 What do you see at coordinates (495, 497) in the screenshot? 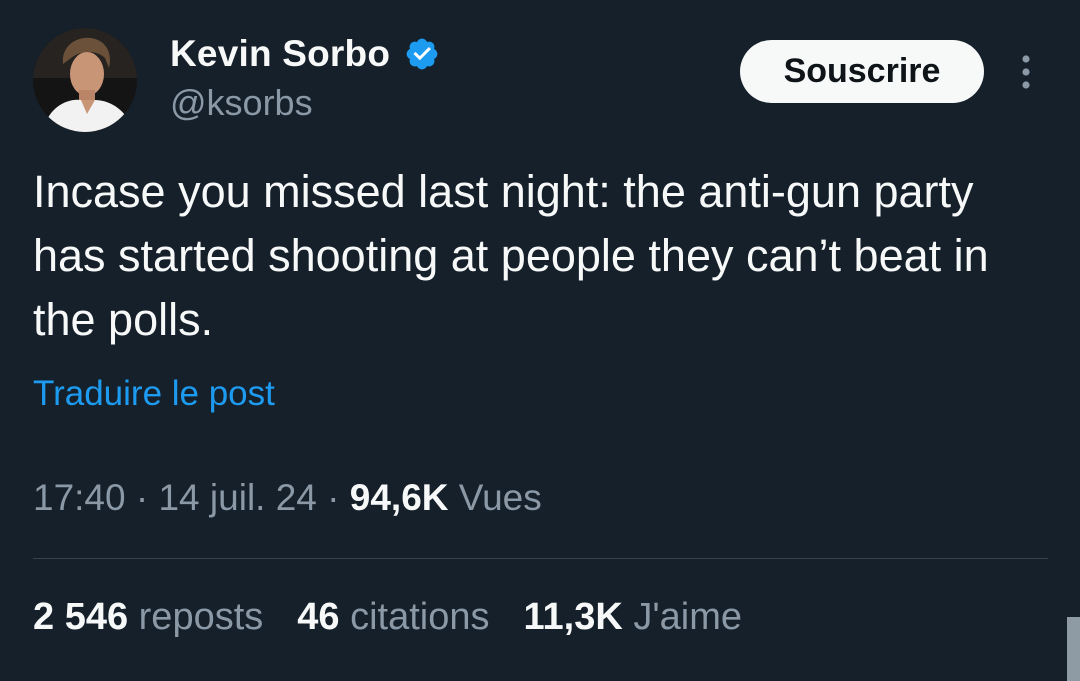
I see `views-label: Vues` at bounding box center [495, 497].